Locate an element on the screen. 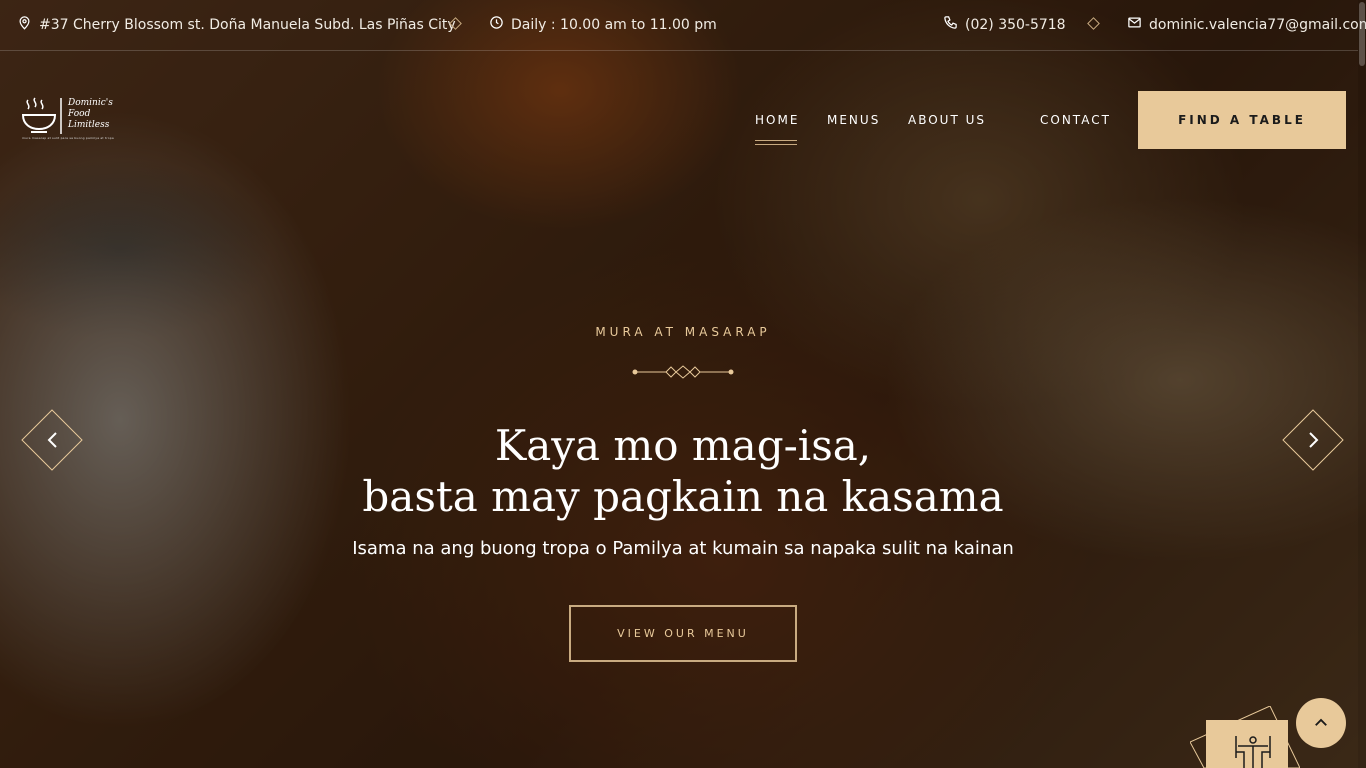 This screenshot has width=1366, height=768. phone-text: (02) 350-5718 is located at coordinates (1015, 25).